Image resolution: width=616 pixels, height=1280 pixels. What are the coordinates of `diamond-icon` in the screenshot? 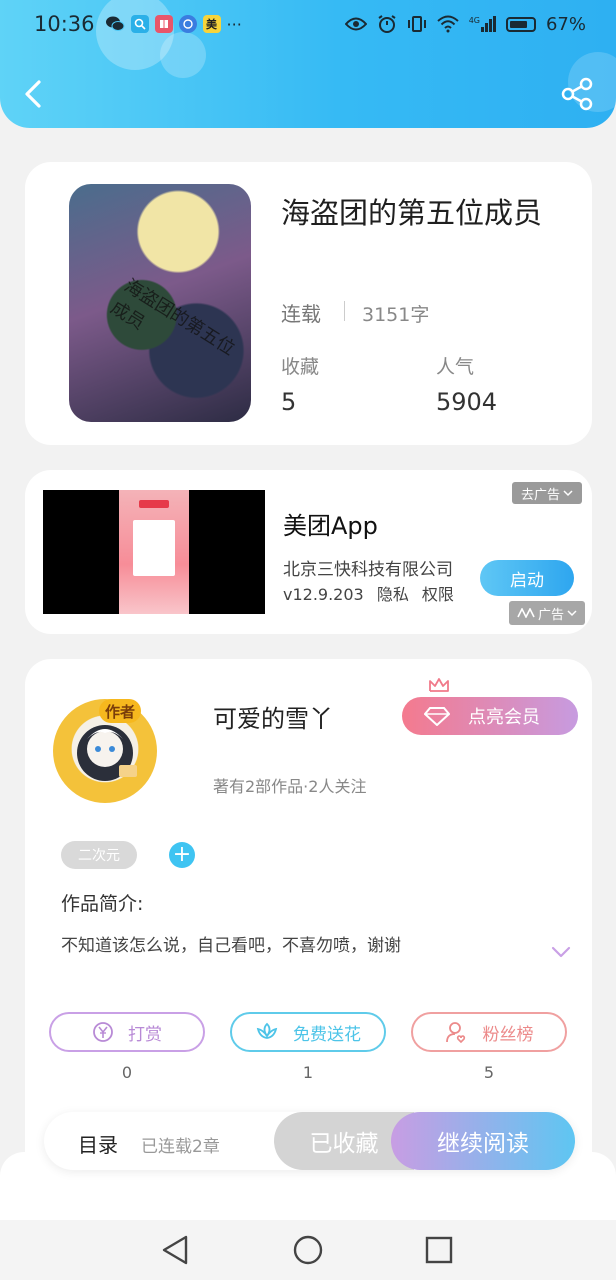 It's located at (437, 716).